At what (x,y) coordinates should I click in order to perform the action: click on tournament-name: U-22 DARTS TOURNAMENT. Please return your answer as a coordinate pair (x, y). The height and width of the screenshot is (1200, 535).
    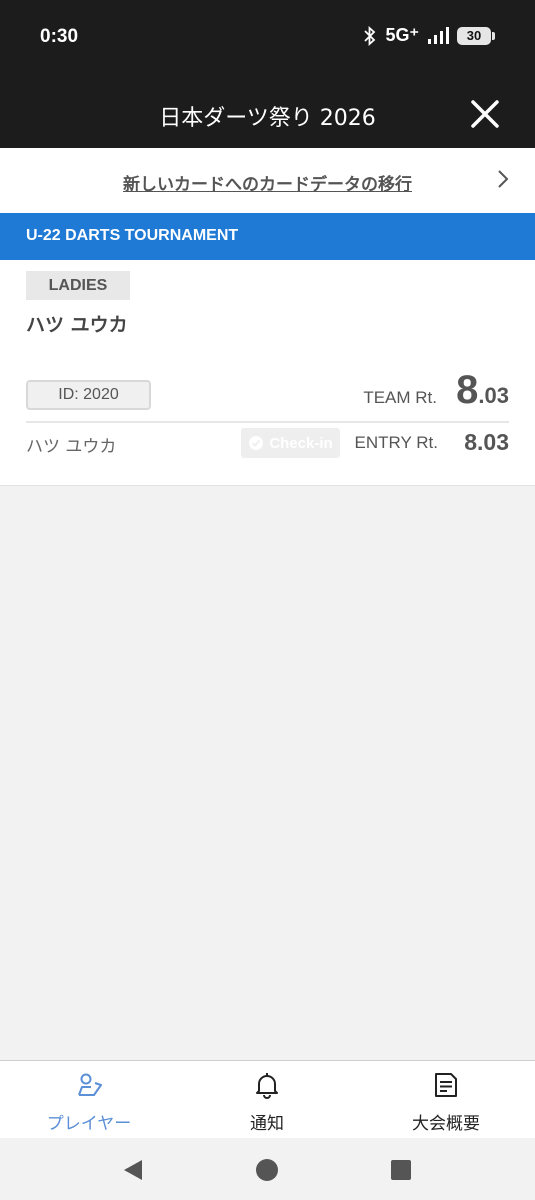
    Looking at the image, I should click on (132, 235).